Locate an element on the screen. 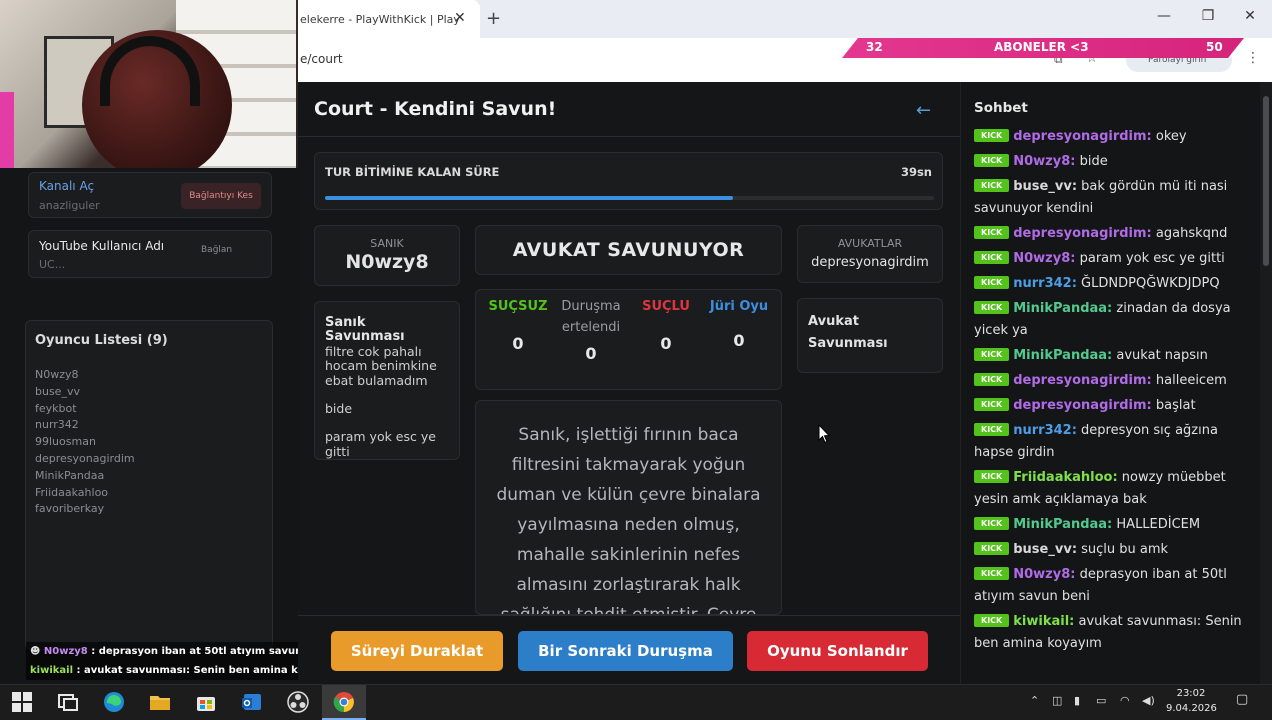 The image size is (1272, 720). chat-message: KICK MinikPandaa: avukat napsın is located at coordinates (1112, 356).